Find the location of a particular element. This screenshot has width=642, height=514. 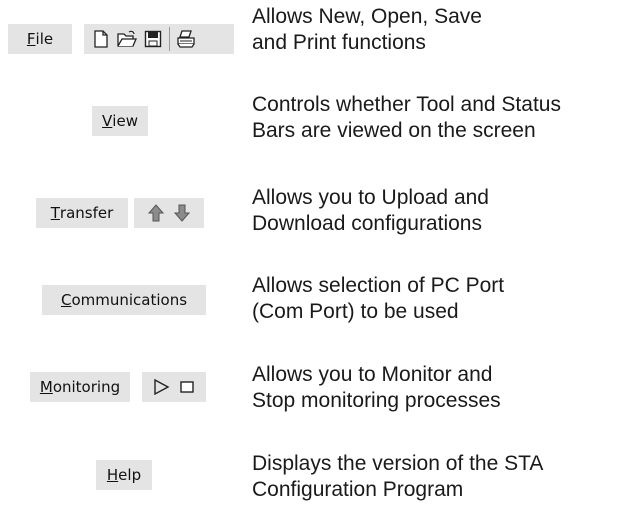

view-menu: View is located at coordinates (120, 121).